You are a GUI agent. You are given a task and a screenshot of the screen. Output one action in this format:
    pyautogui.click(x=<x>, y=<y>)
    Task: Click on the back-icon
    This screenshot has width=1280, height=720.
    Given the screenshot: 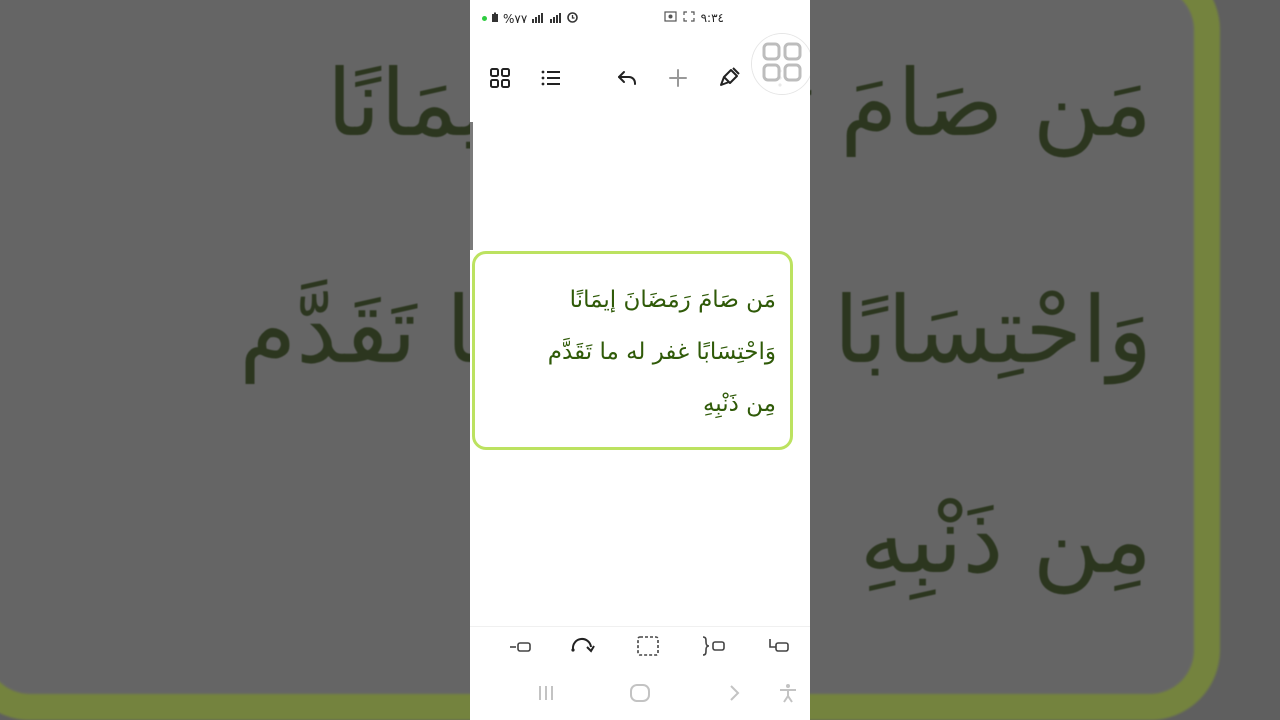 What is the action you would take?
    pyautogui.click(x=735, y=695)
    